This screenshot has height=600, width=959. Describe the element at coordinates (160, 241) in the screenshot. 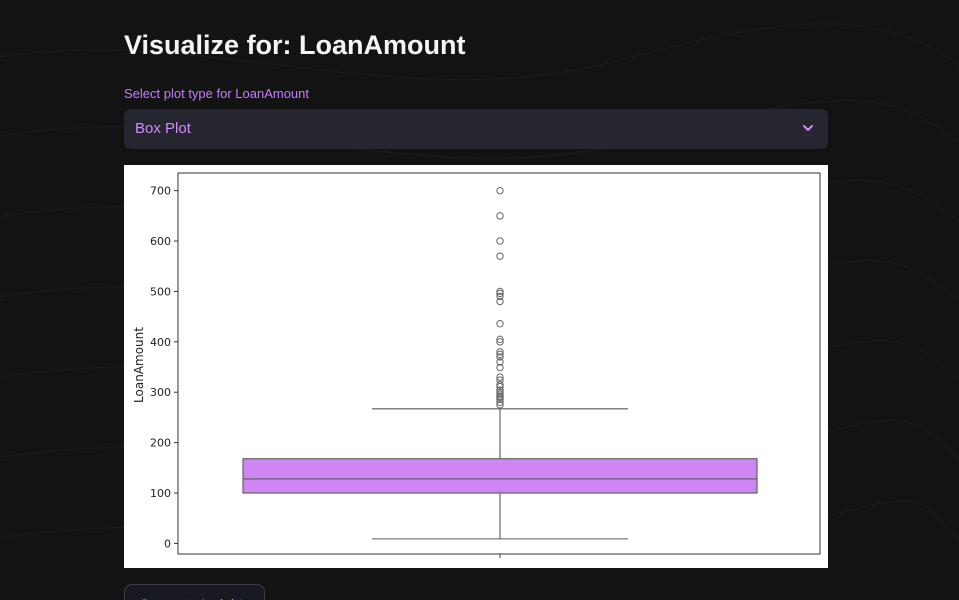

I see `y-tick-label-600: 600` at that location.